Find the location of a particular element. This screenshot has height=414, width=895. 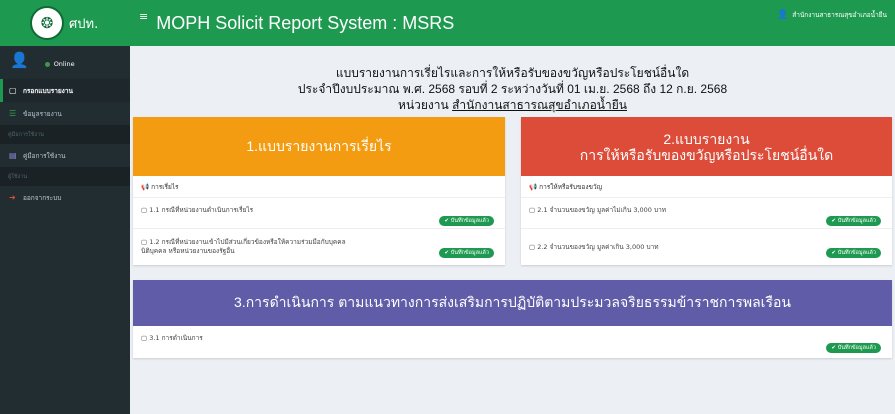

user-agency-name: สำนักงานสาธารณสุขอำเภอน้ำยืน is located at coordinates (839, 15).